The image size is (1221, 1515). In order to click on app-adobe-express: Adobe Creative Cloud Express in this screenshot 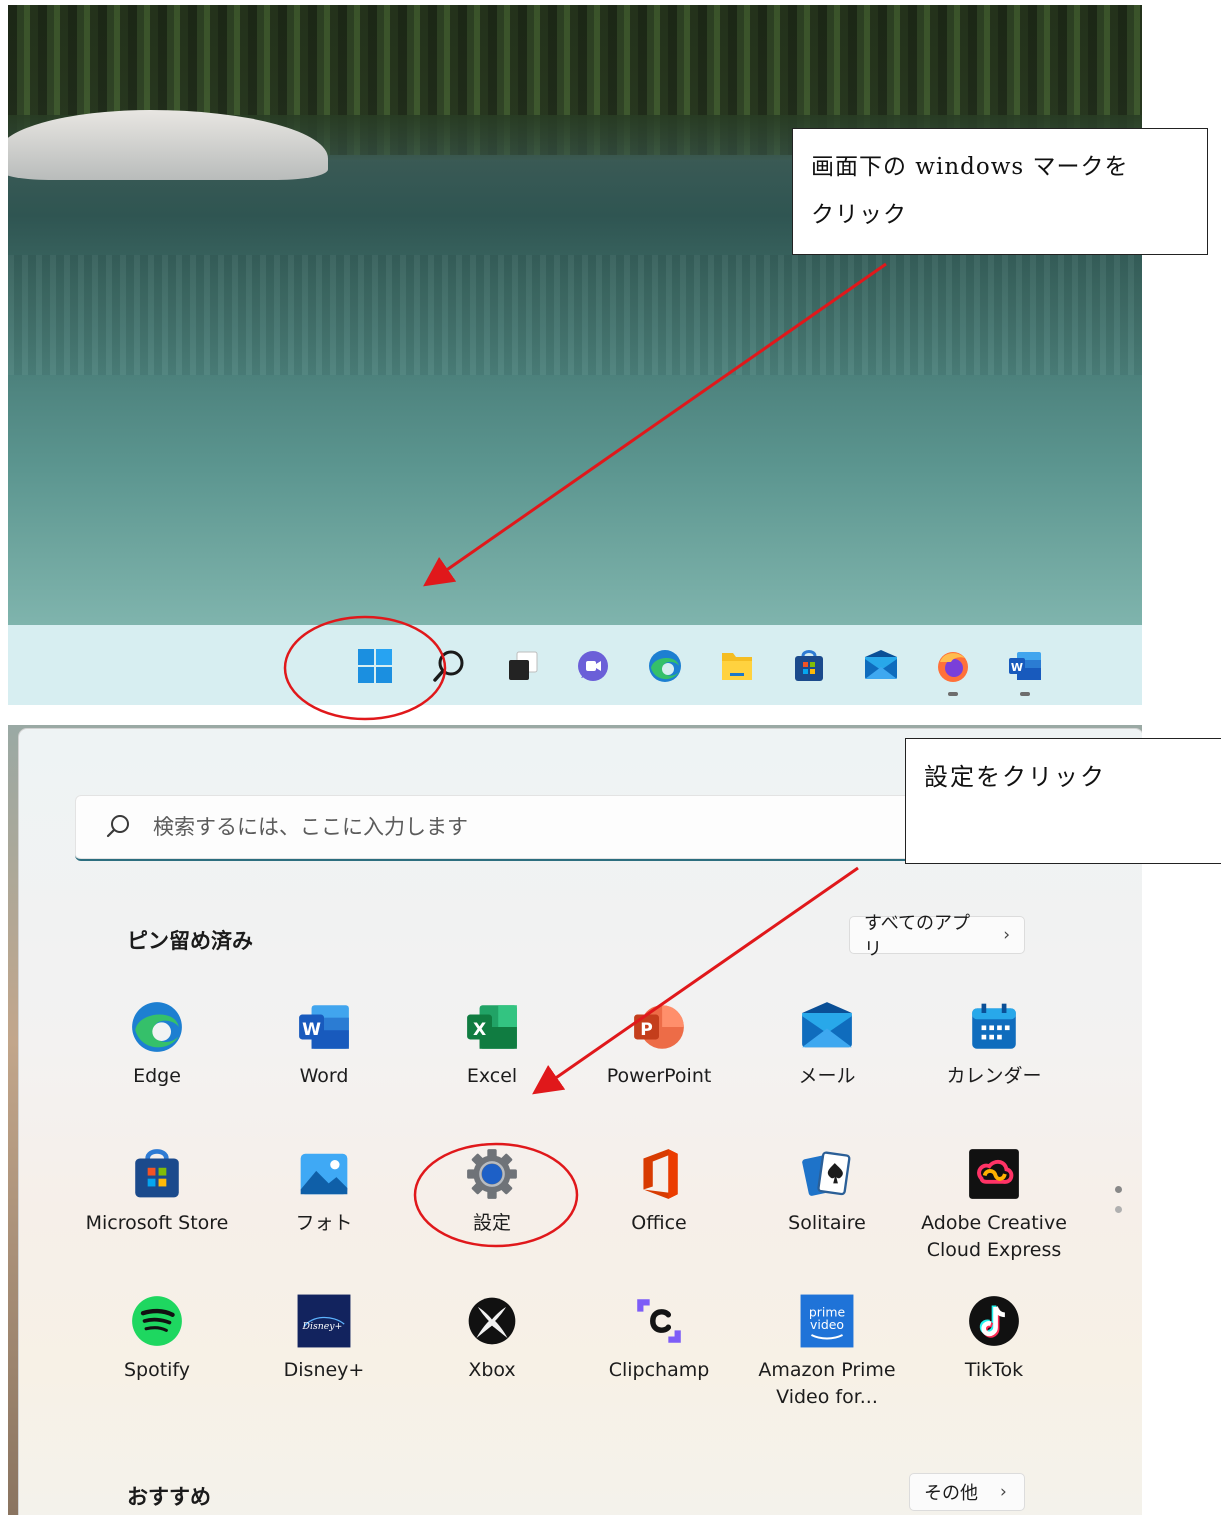, I will do `click(994, 1205)`.